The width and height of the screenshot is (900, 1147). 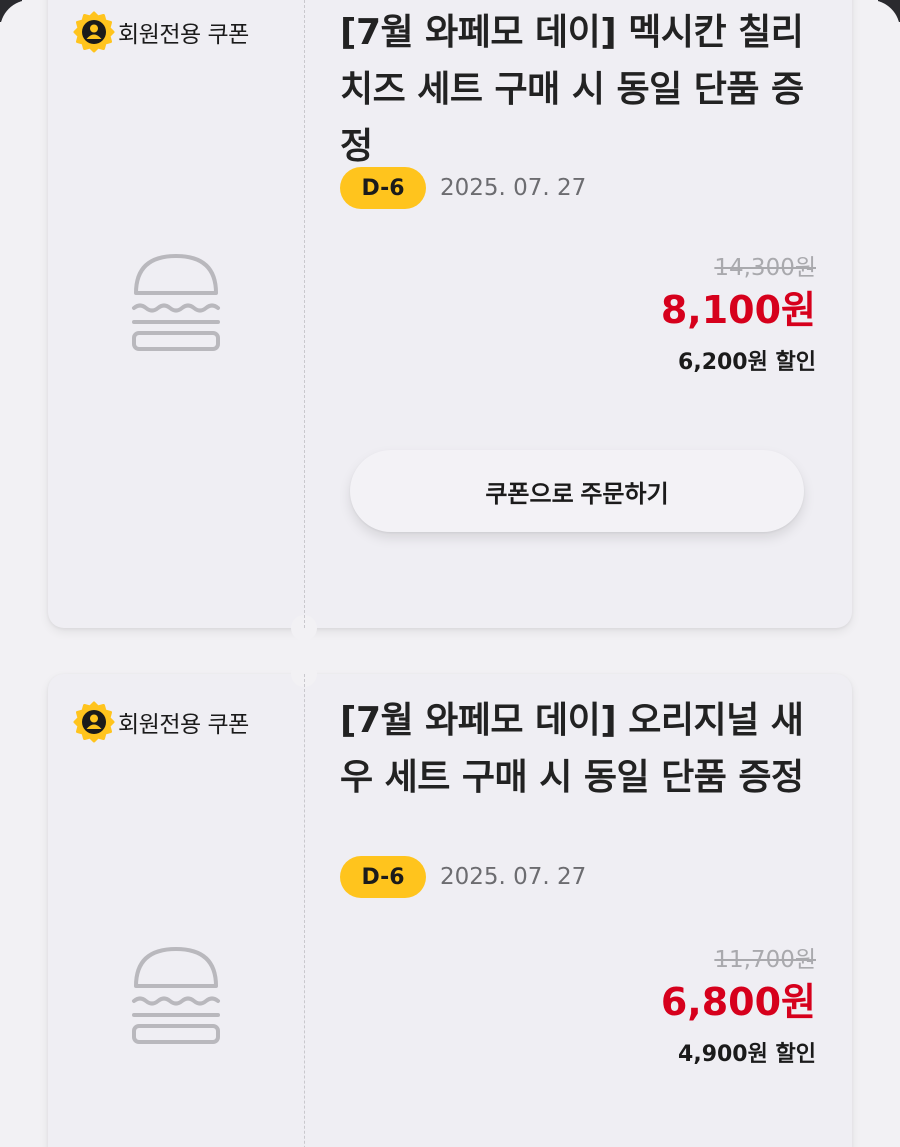 What do you see at coordinates (765, 268) in the screenshot?
I see `original-price: 14,300원` at bounding box center [765, 268].